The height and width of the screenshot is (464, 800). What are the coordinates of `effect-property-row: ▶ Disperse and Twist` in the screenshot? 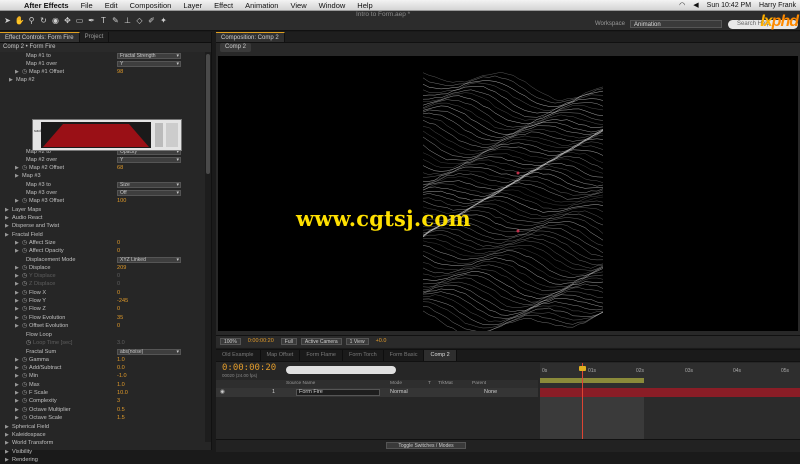 It's located at (102, 226).